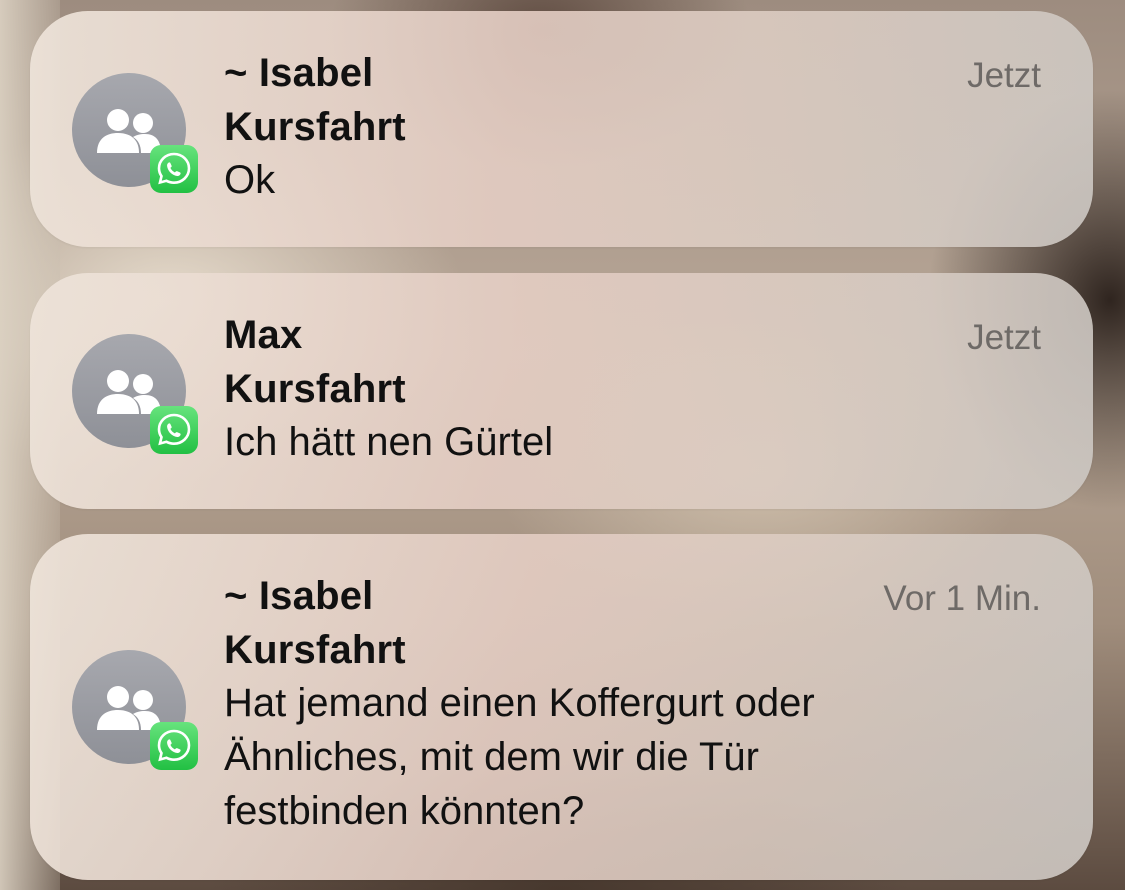 The width and height of the screenshot is (1125, 890). What do you see at coordinates (519, 703) in the screenshot?
I see `message-line: Hat jemand einen Koffergurt oder` at bounding box center [519, 703].